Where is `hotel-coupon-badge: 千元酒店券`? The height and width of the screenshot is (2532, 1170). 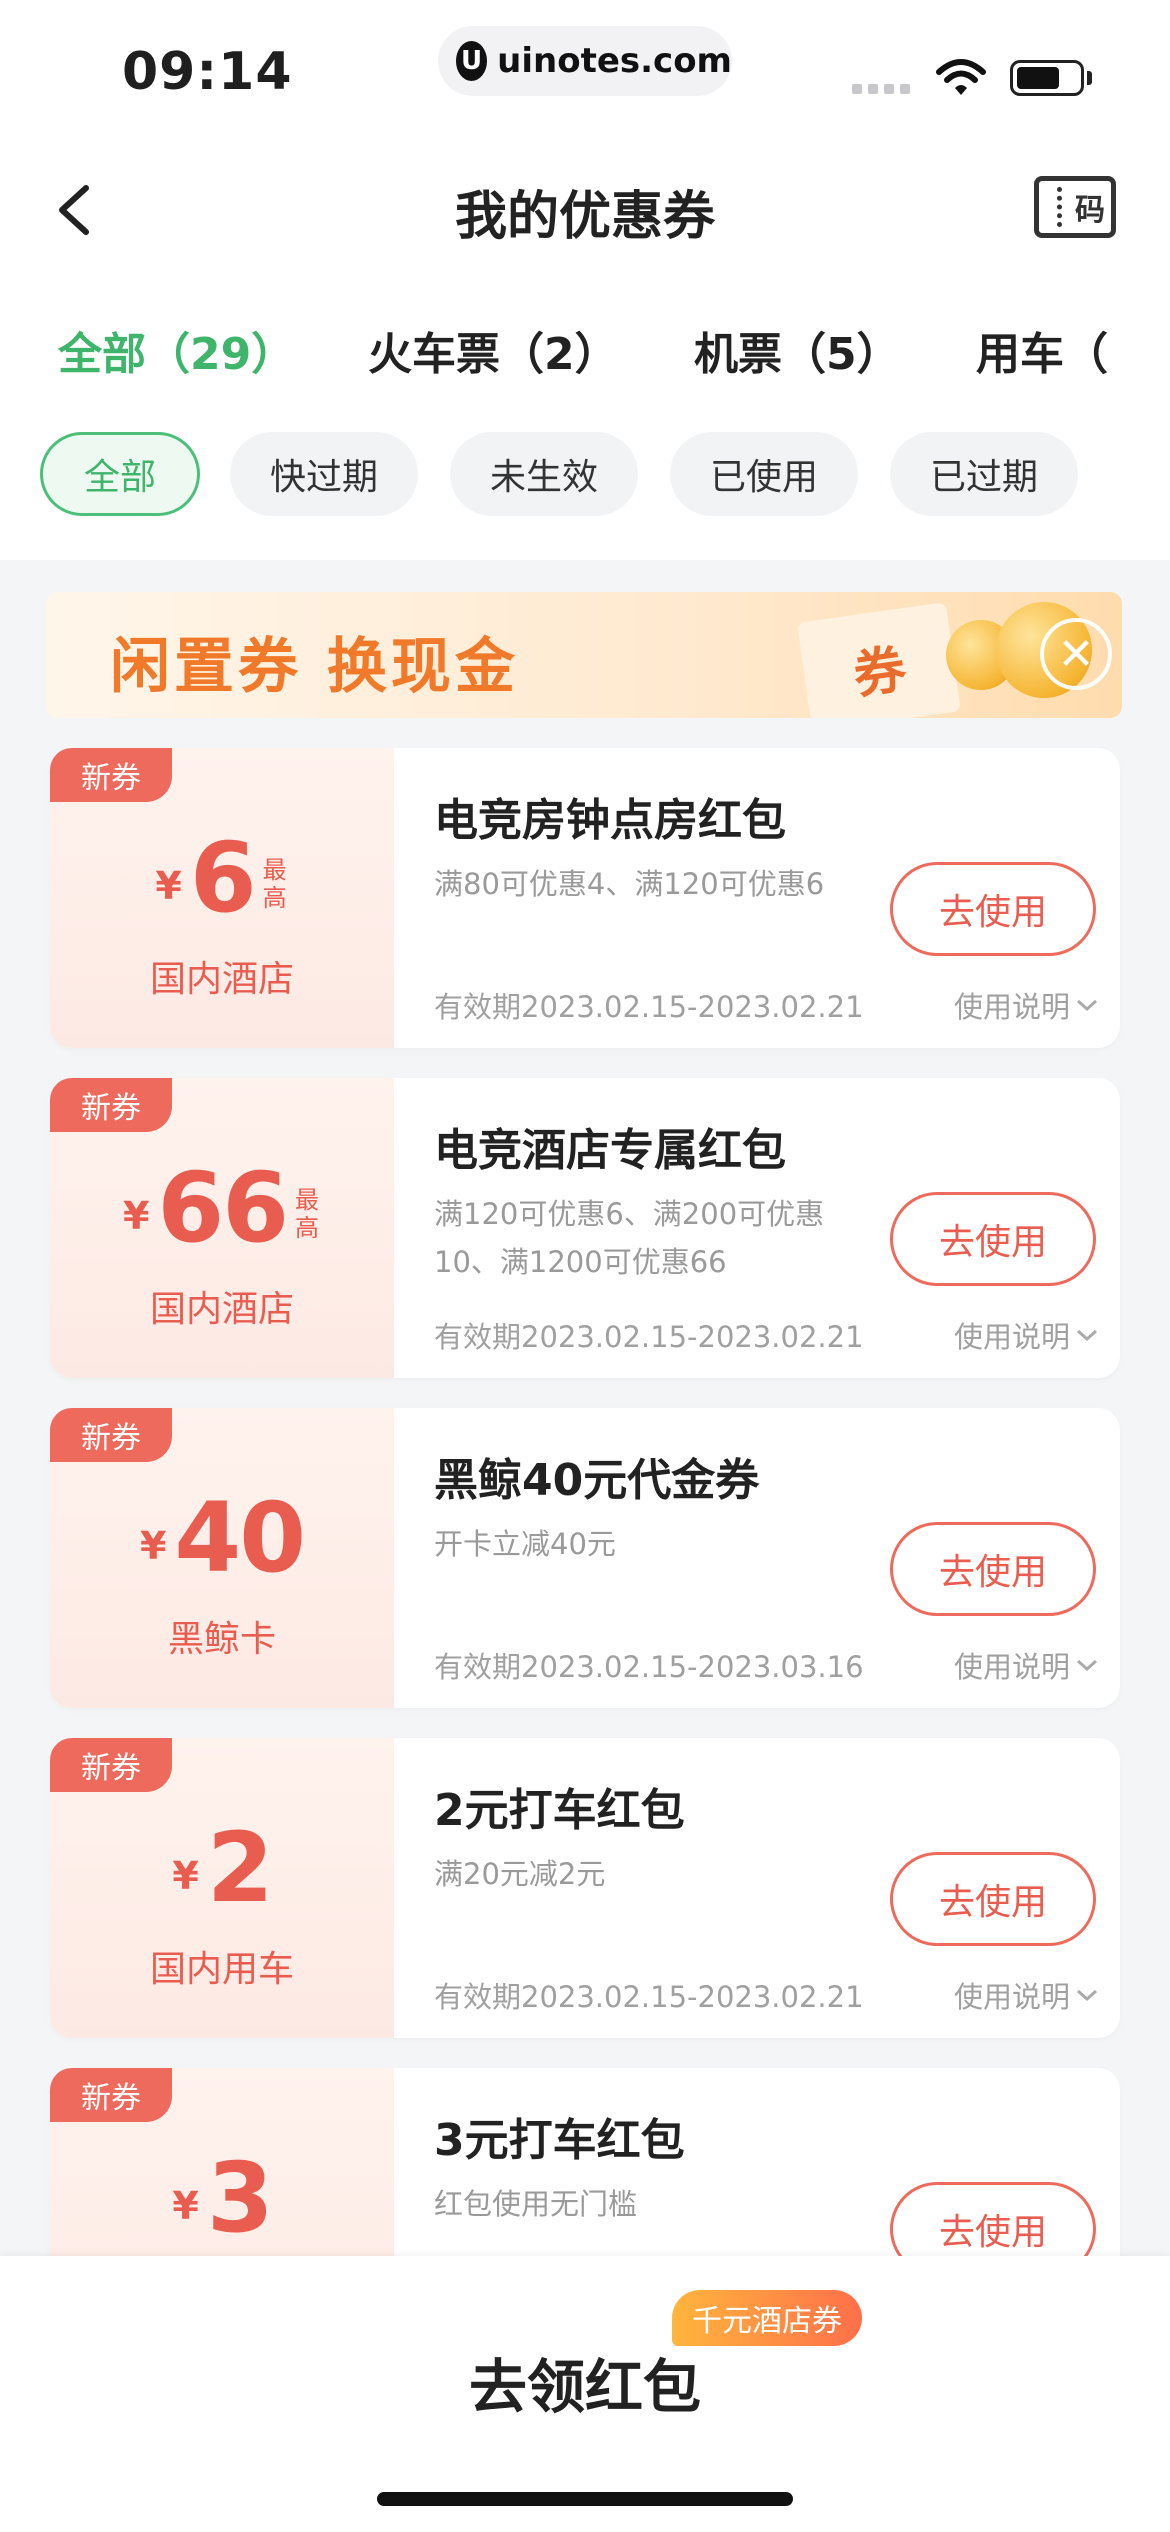
hotel-coupon-badge: 千元酒店券 is located at coordinates (767, 2318).